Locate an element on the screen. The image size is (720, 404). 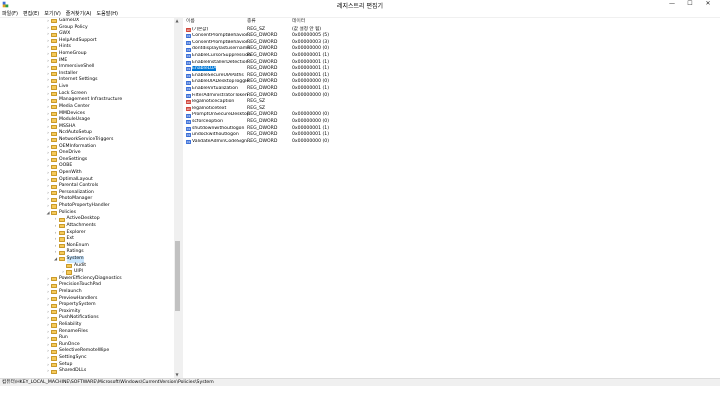
expand-arrow-icon: › is located at coordinates (48, 371).